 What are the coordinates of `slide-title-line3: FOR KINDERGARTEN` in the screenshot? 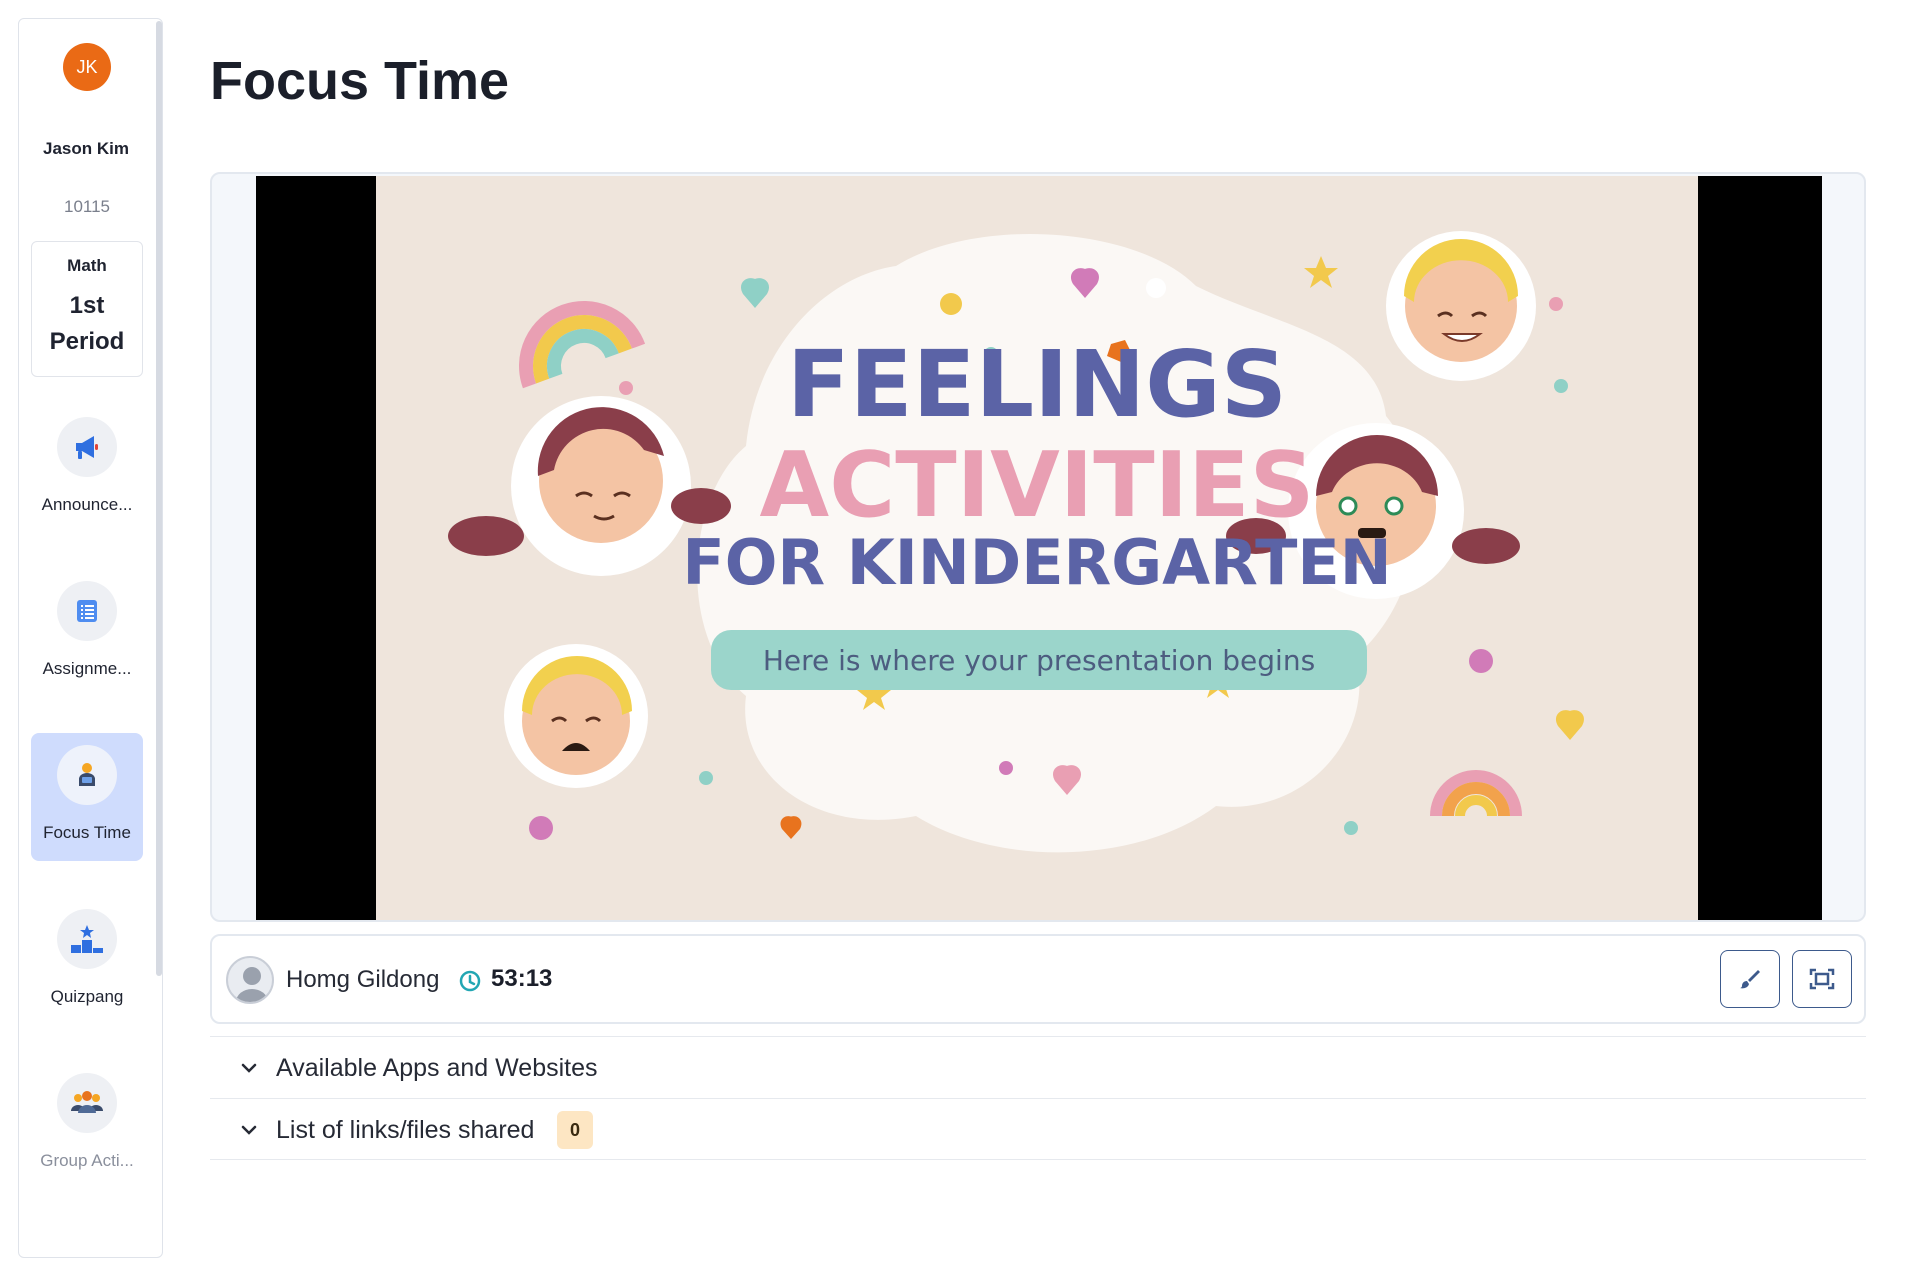 It's located at (1036, 562).